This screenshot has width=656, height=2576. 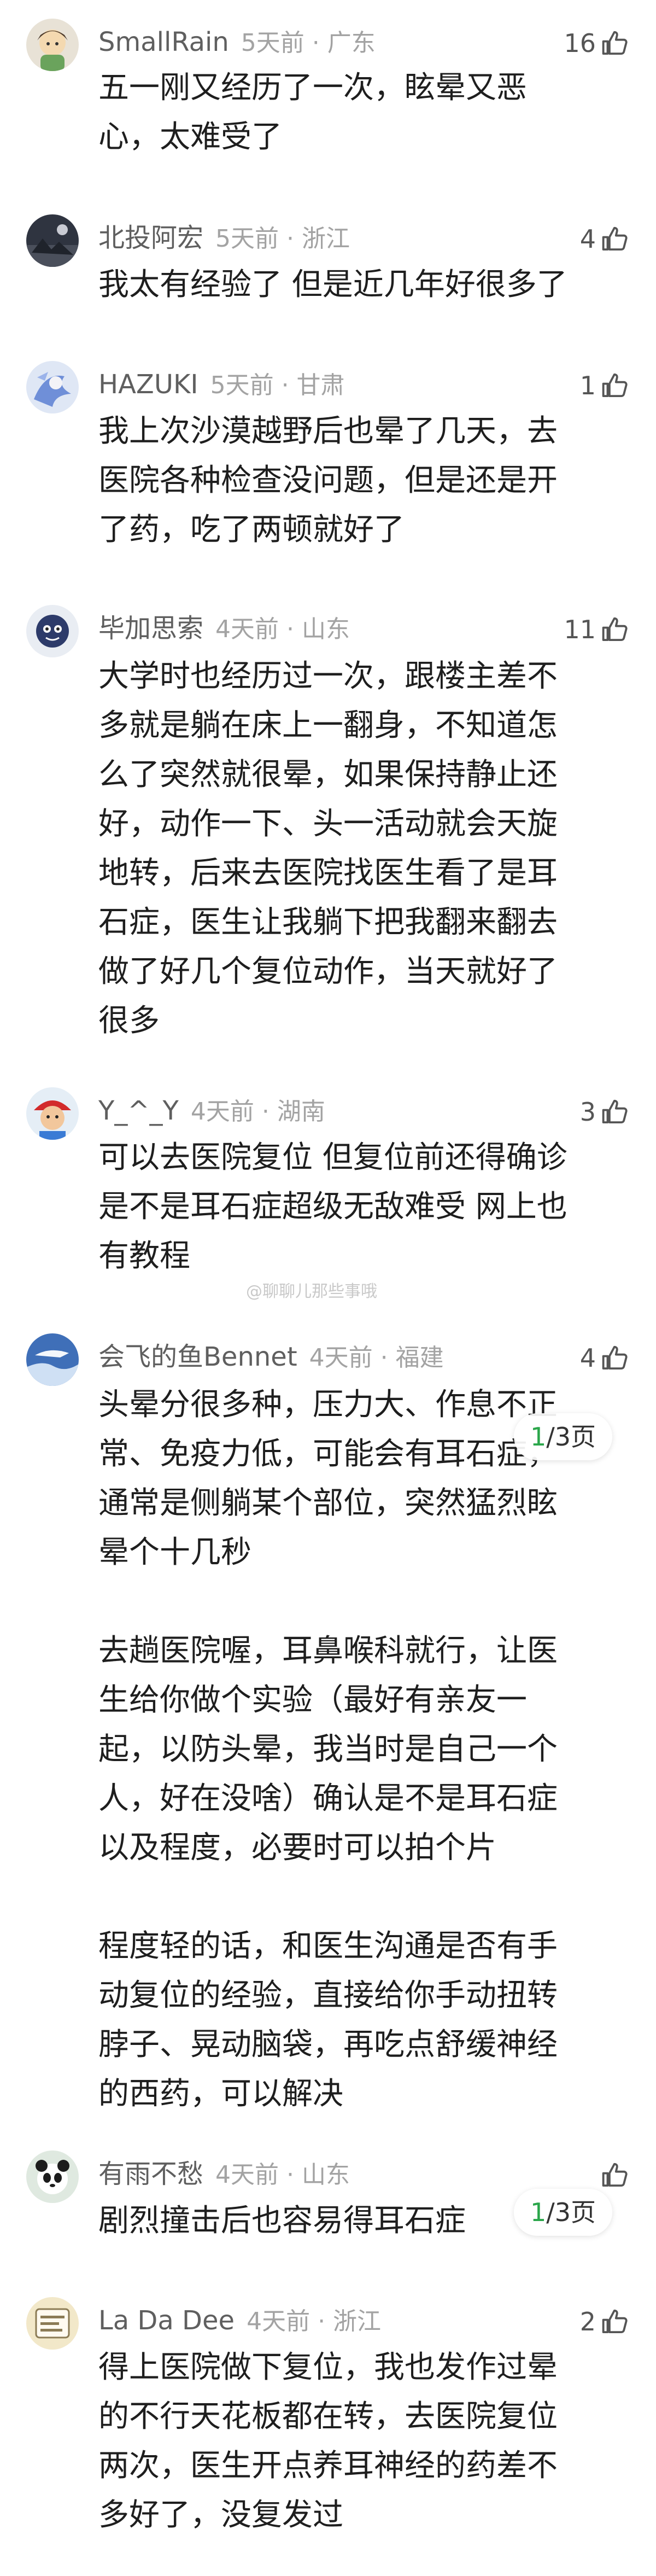 What do you see at coordinates (150, 2174) in the screenshot?
I see `username: 有雨不愁` at bounding box center [150, 2174].